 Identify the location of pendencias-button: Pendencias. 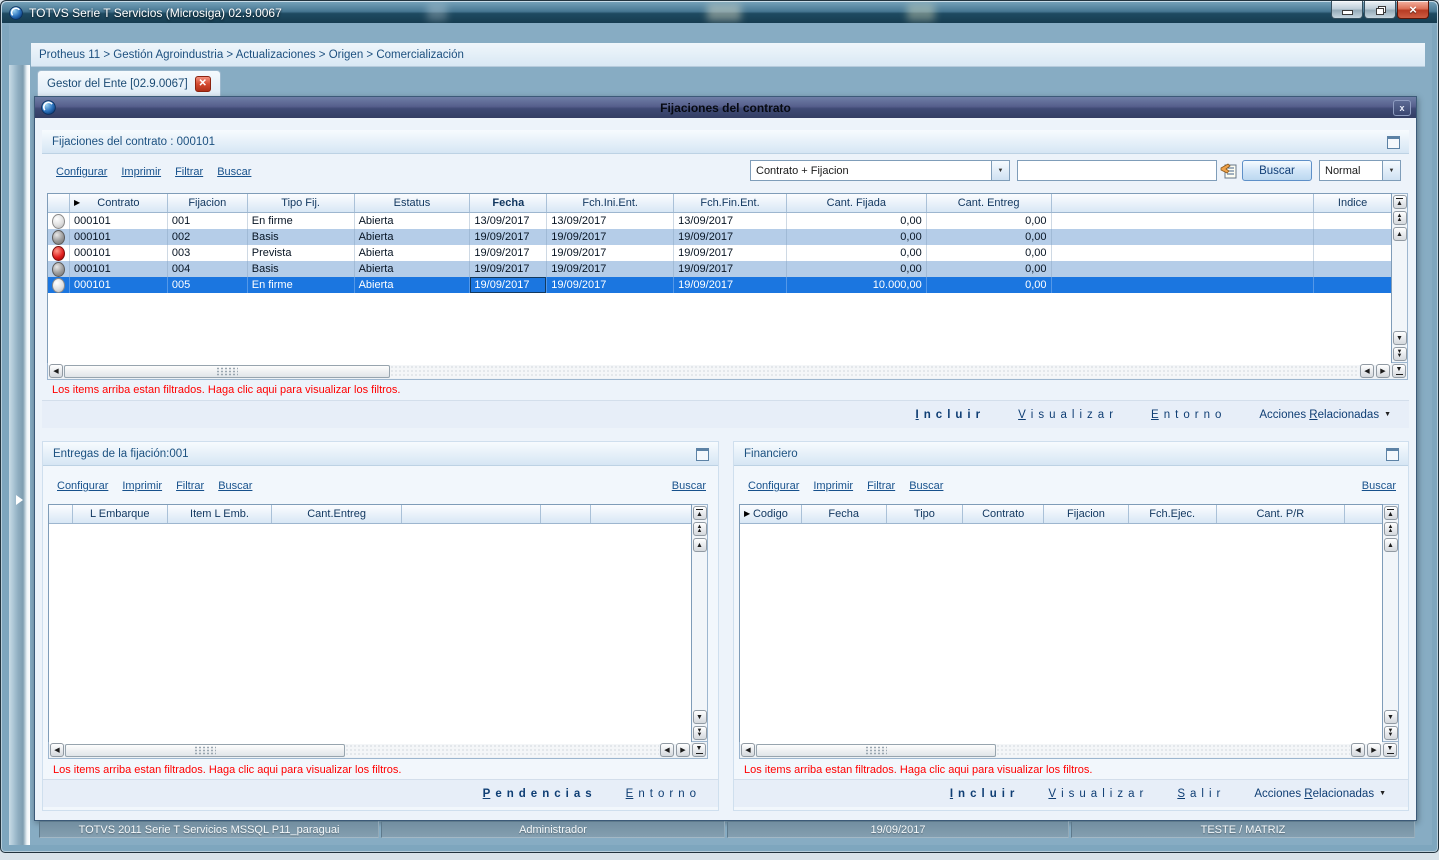
(537, 794).